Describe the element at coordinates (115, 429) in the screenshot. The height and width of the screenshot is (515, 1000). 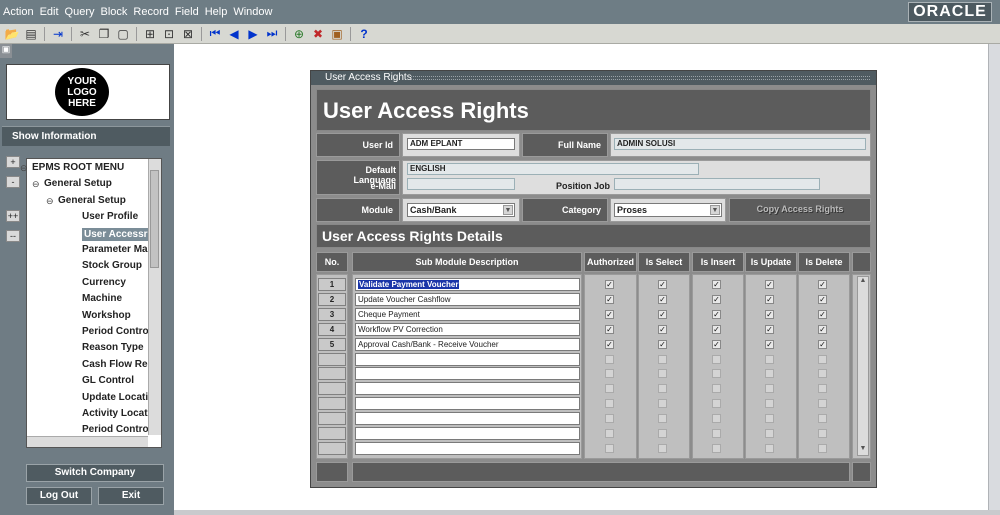
I see `tree-item: Period Control C` at that location.